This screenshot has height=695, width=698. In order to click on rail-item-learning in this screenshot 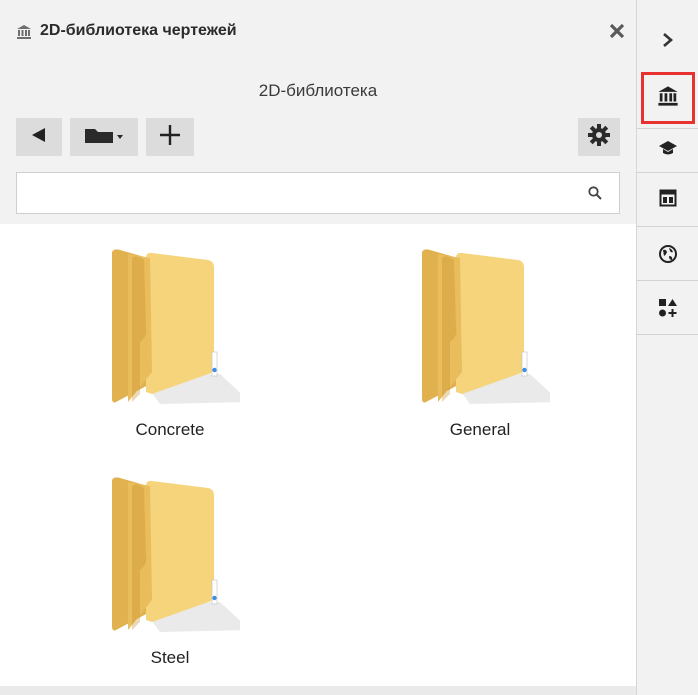, I will do `click(668, 150)`.